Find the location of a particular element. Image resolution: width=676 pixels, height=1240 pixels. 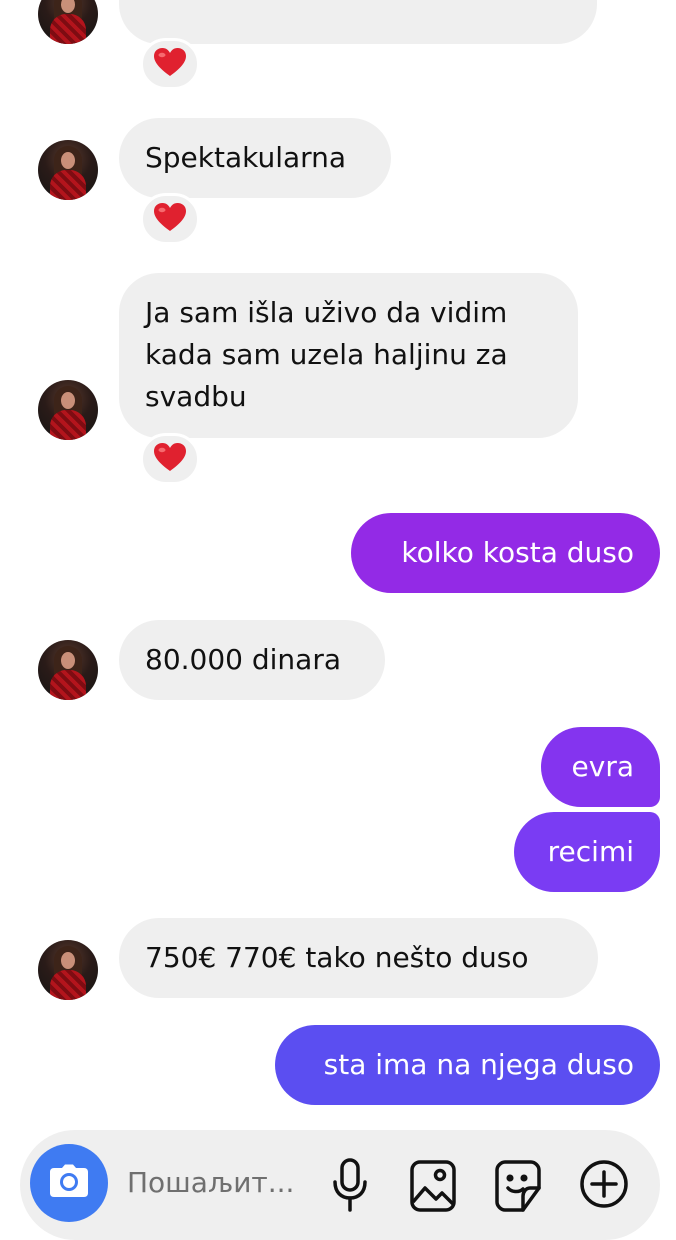

message-text: sta ima na njega duso is located at coordinates (478, 1064).